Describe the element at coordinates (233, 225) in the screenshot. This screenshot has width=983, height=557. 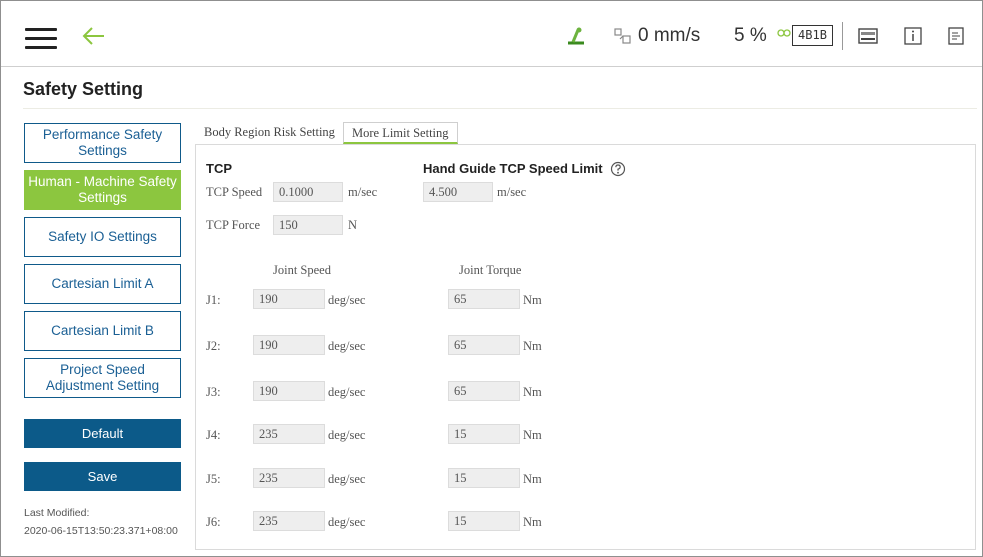
I see `tcp-force-label: TCP Force` at that location.